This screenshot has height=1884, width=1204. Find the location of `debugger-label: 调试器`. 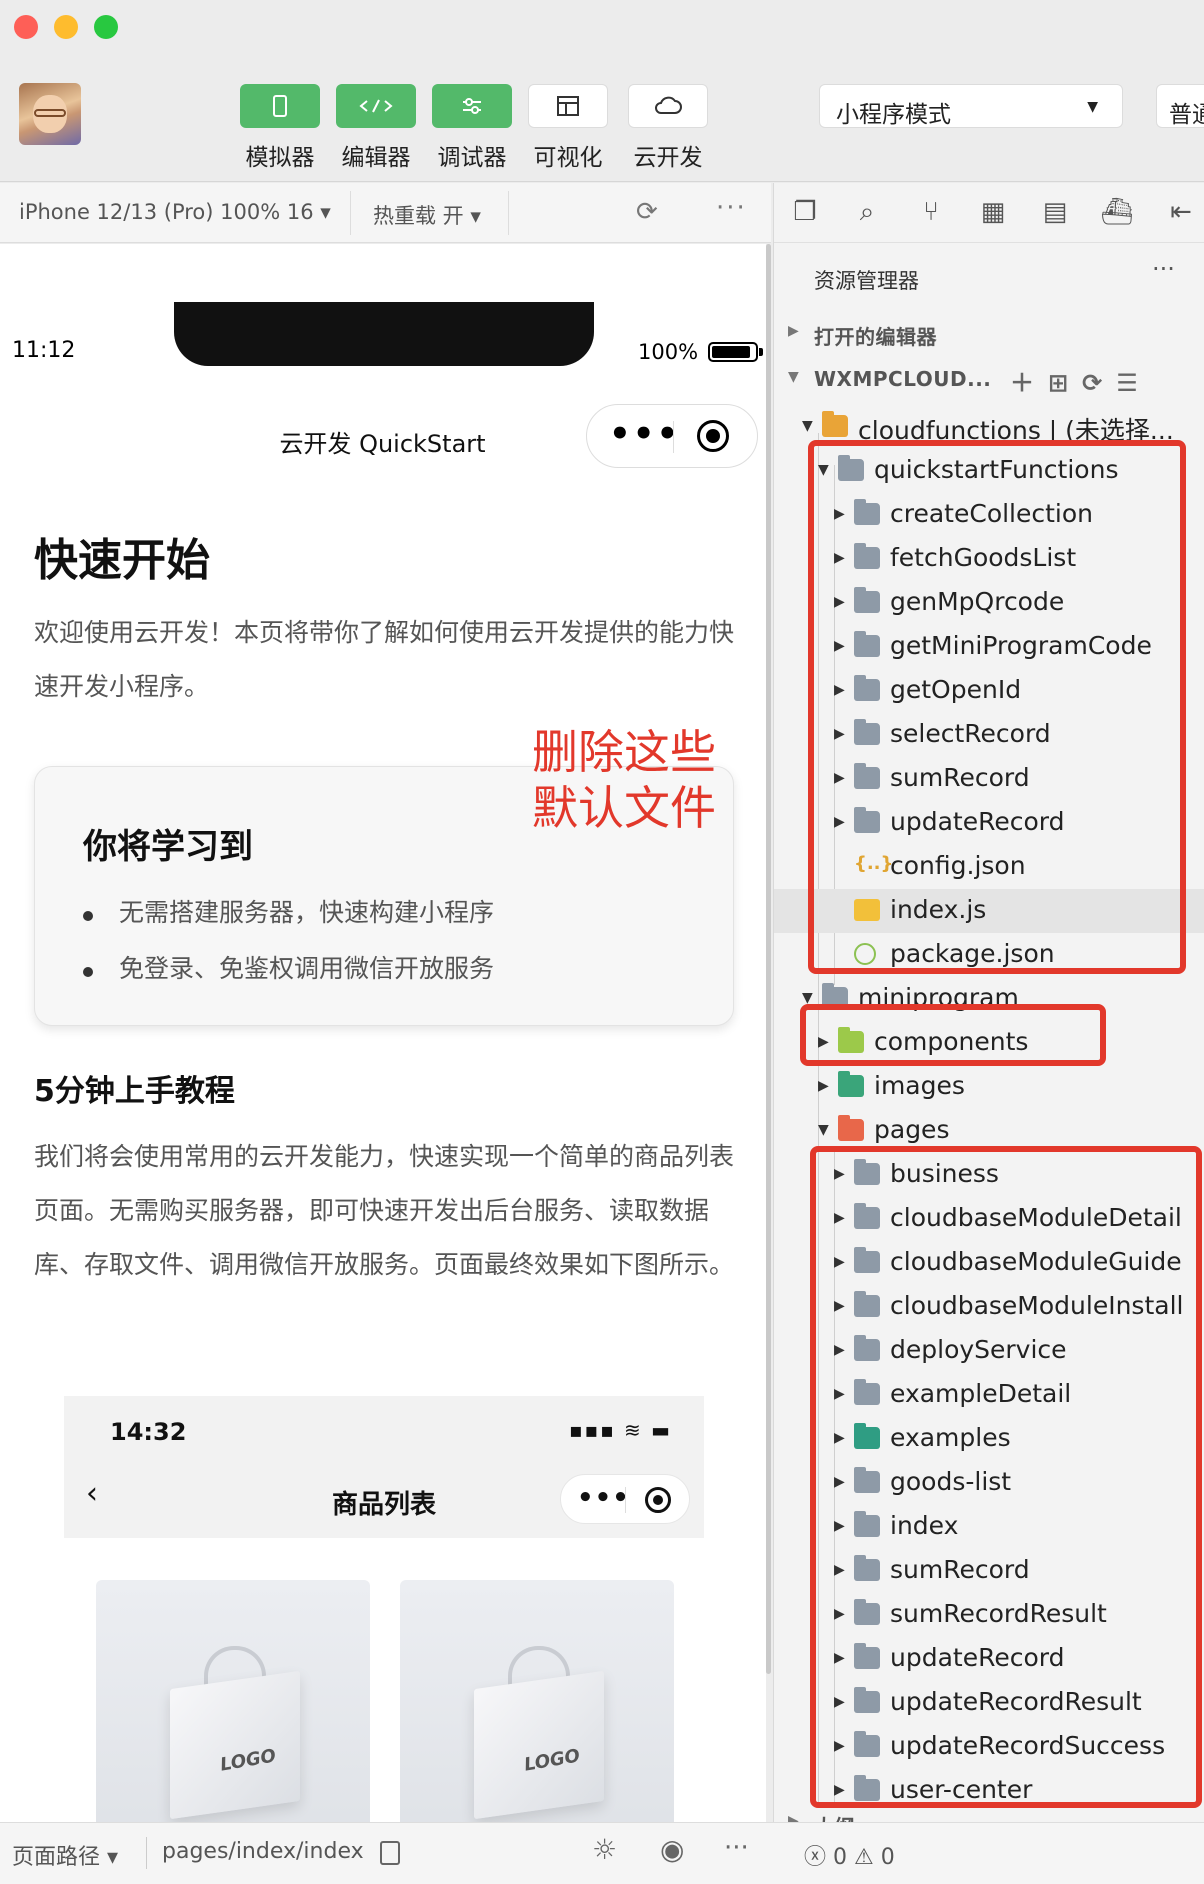

debugger-label: 调试器 is located at coordinates (472, 158).